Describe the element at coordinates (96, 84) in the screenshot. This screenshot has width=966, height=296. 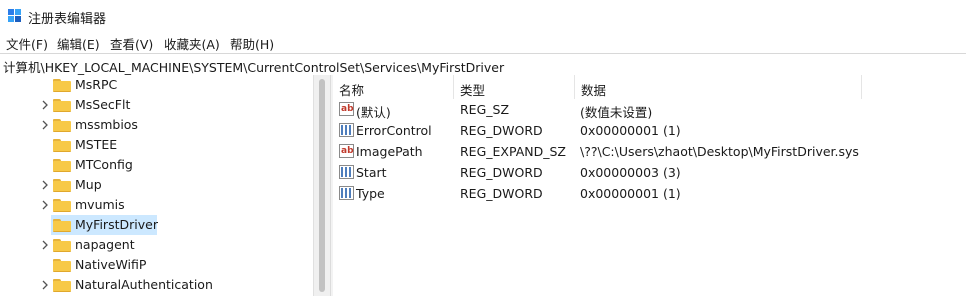
I see `tree-item-label: MsRPC` at that location.